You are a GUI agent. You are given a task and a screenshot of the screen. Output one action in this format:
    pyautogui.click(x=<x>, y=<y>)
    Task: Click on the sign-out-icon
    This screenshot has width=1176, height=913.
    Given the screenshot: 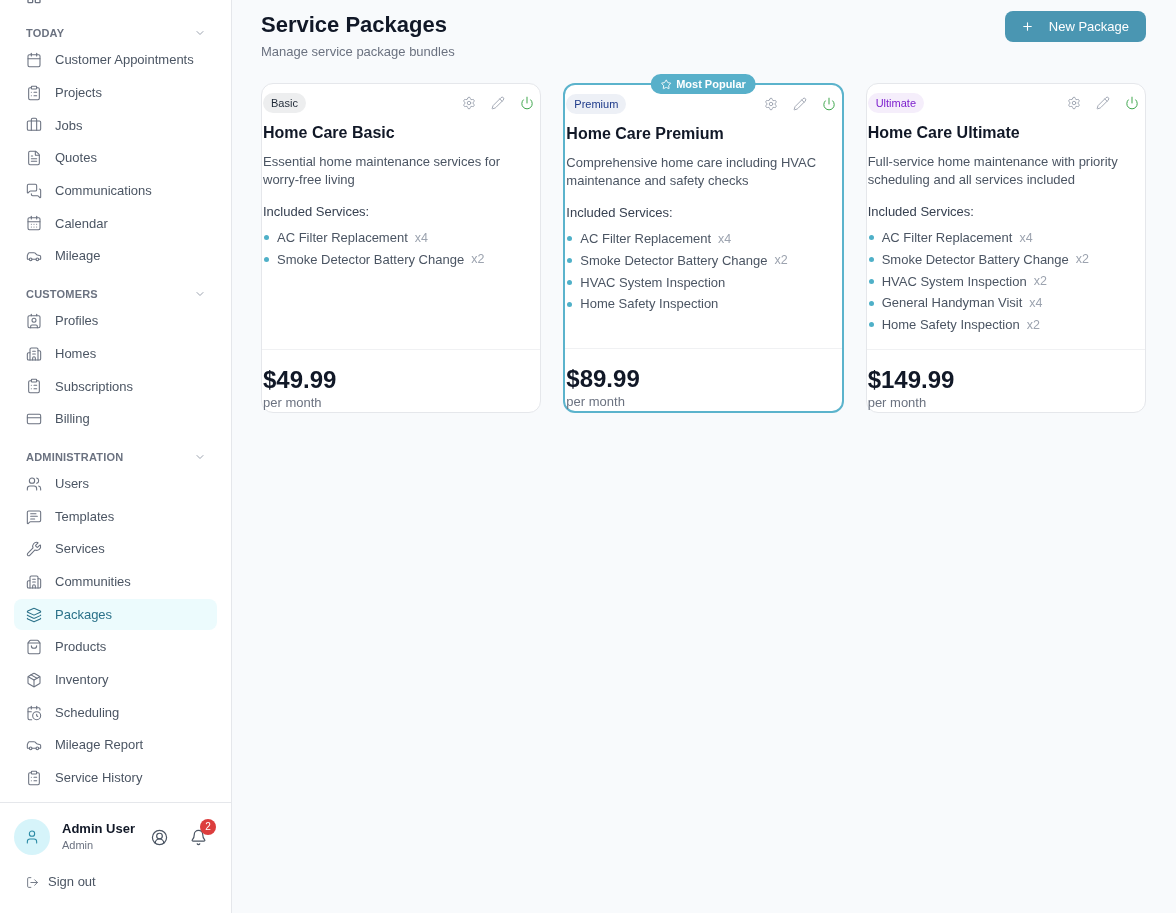 What is the action you would take?
    pyautogui.click(x=32, y=882)
    